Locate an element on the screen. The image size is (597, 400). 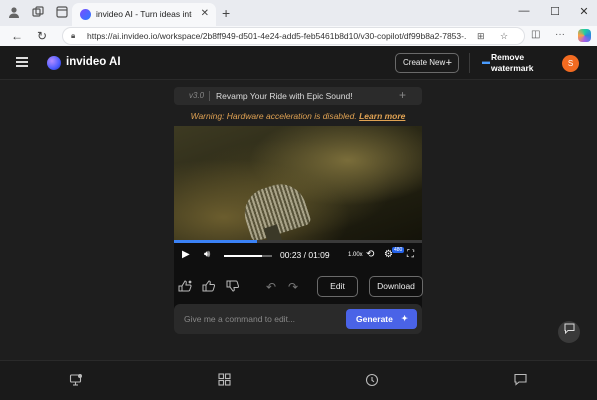
workspaces-icon is located at coordinates (38, 13).